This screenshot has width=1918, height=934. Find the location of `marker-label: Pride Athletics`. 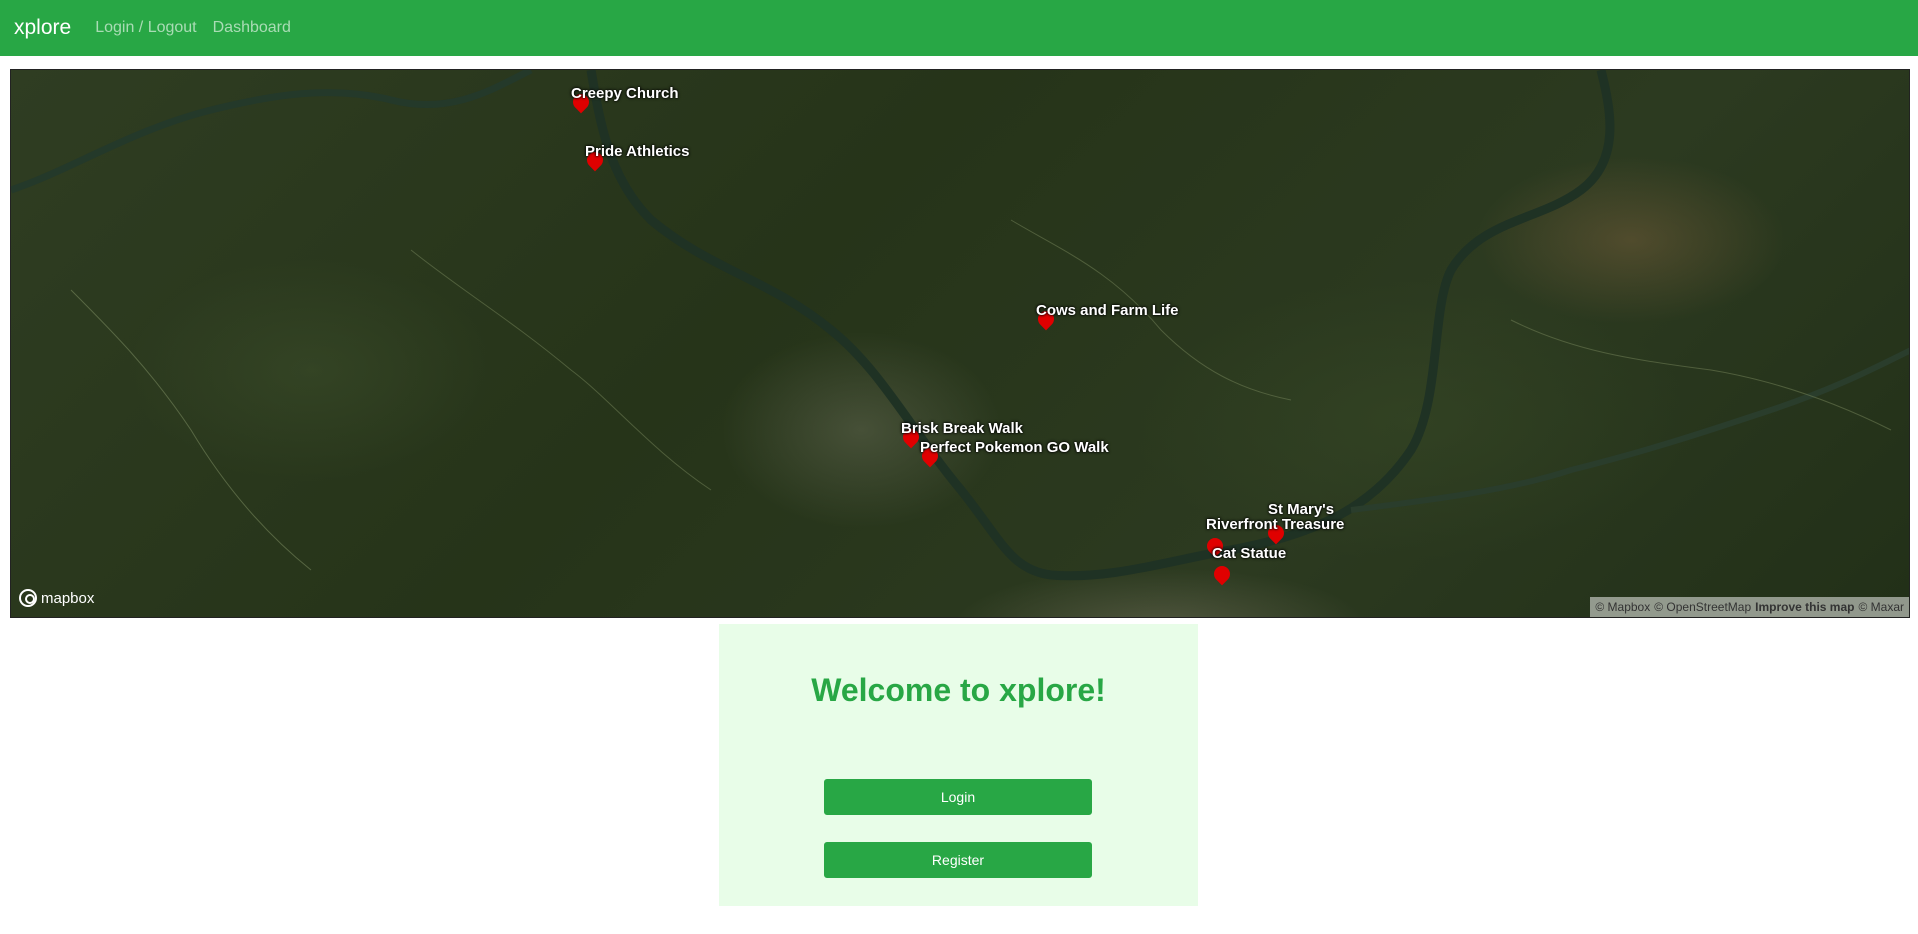

marker-label: Pride Athletics is located at coordinates (637, 151).